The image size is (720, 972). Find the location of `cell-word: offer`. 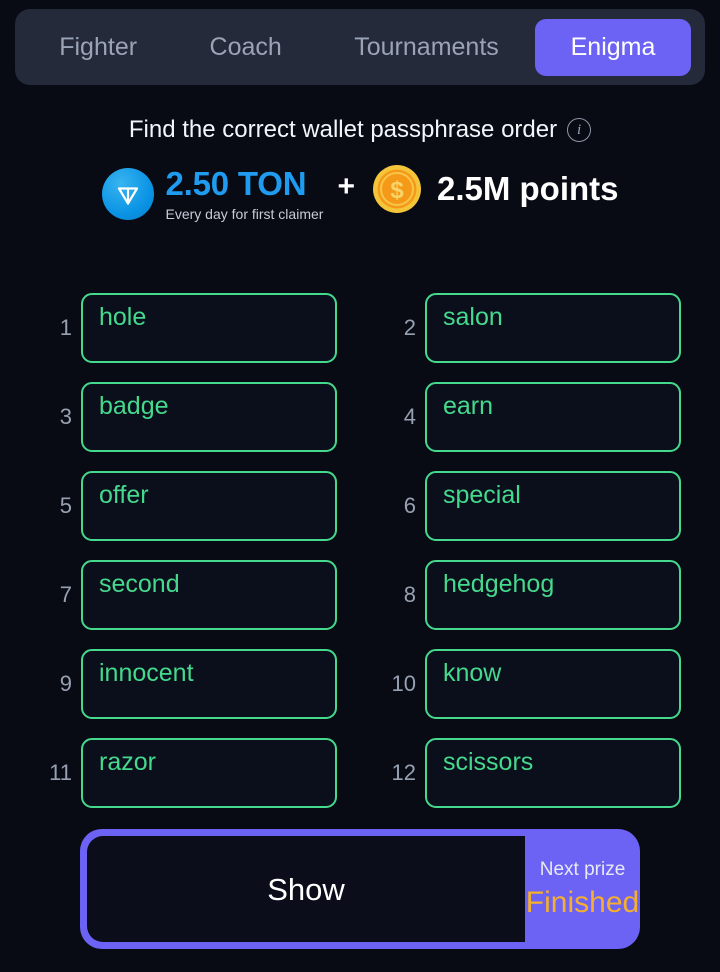

cell-word: offer is located at coordinates (124, 494).